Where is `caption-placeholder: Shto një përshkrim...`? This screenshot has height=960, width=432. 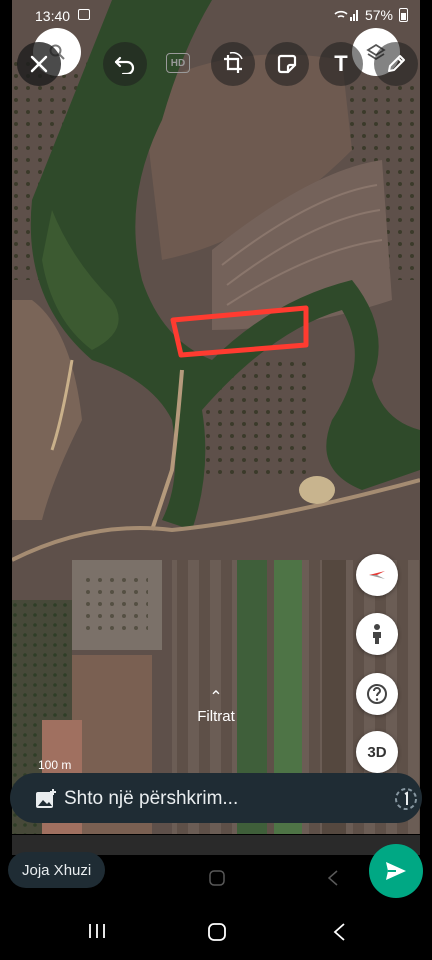 caption-placeholder: Shto një përshkrim... is located at coordinates (151, 798).